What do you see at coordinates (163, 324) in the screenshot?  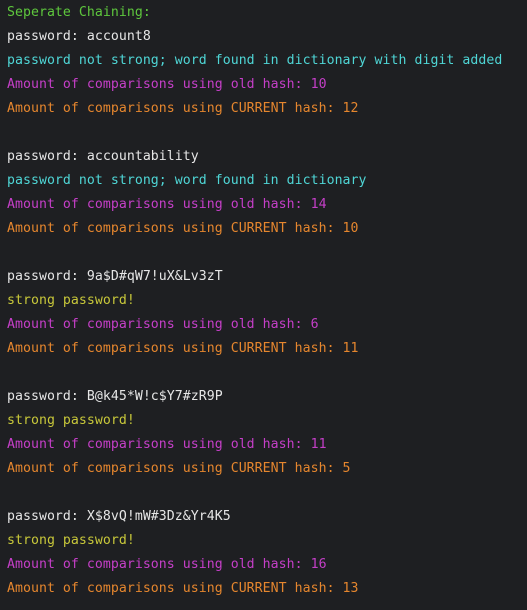 I see `old-hash-comparisons-line: Amount of comparisons using old hash: 6` at bounding box center [163, 324].